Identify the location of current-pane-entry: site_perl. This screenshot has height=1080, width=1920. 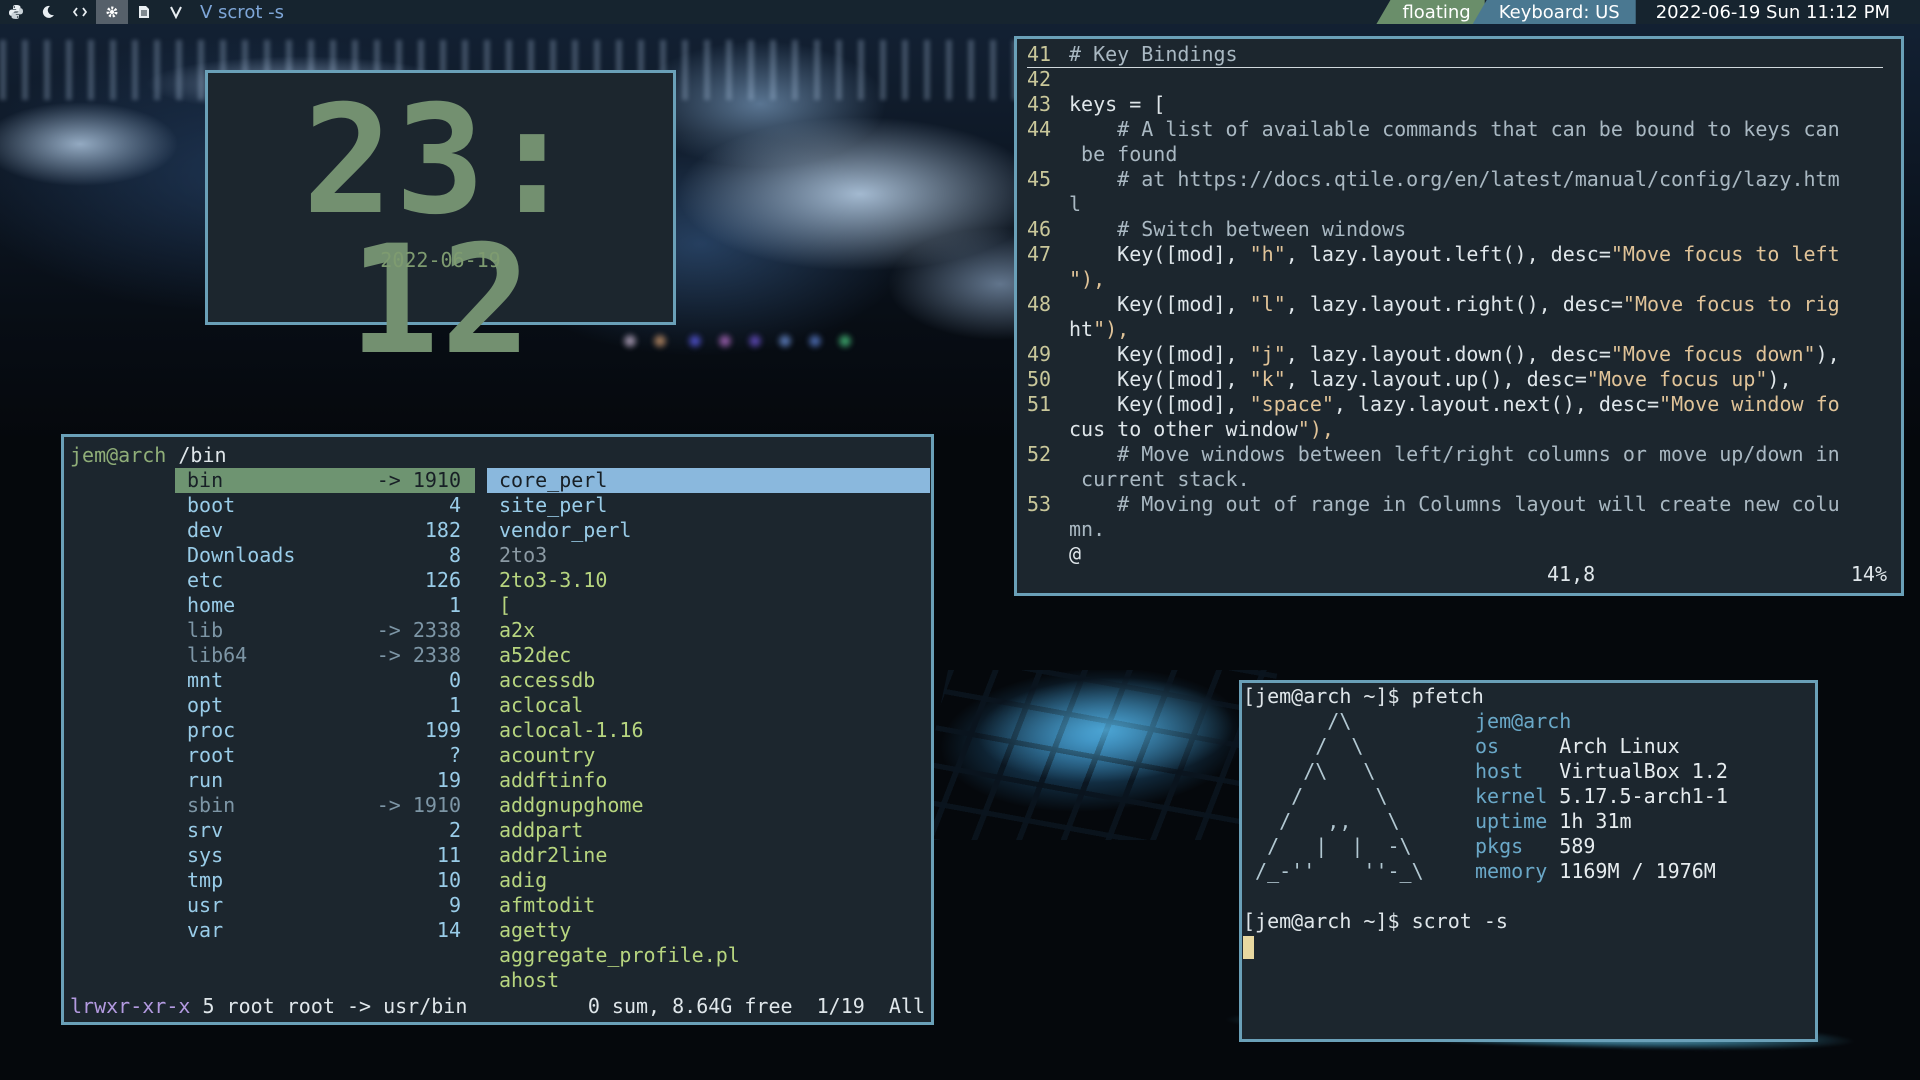
(708, 505).